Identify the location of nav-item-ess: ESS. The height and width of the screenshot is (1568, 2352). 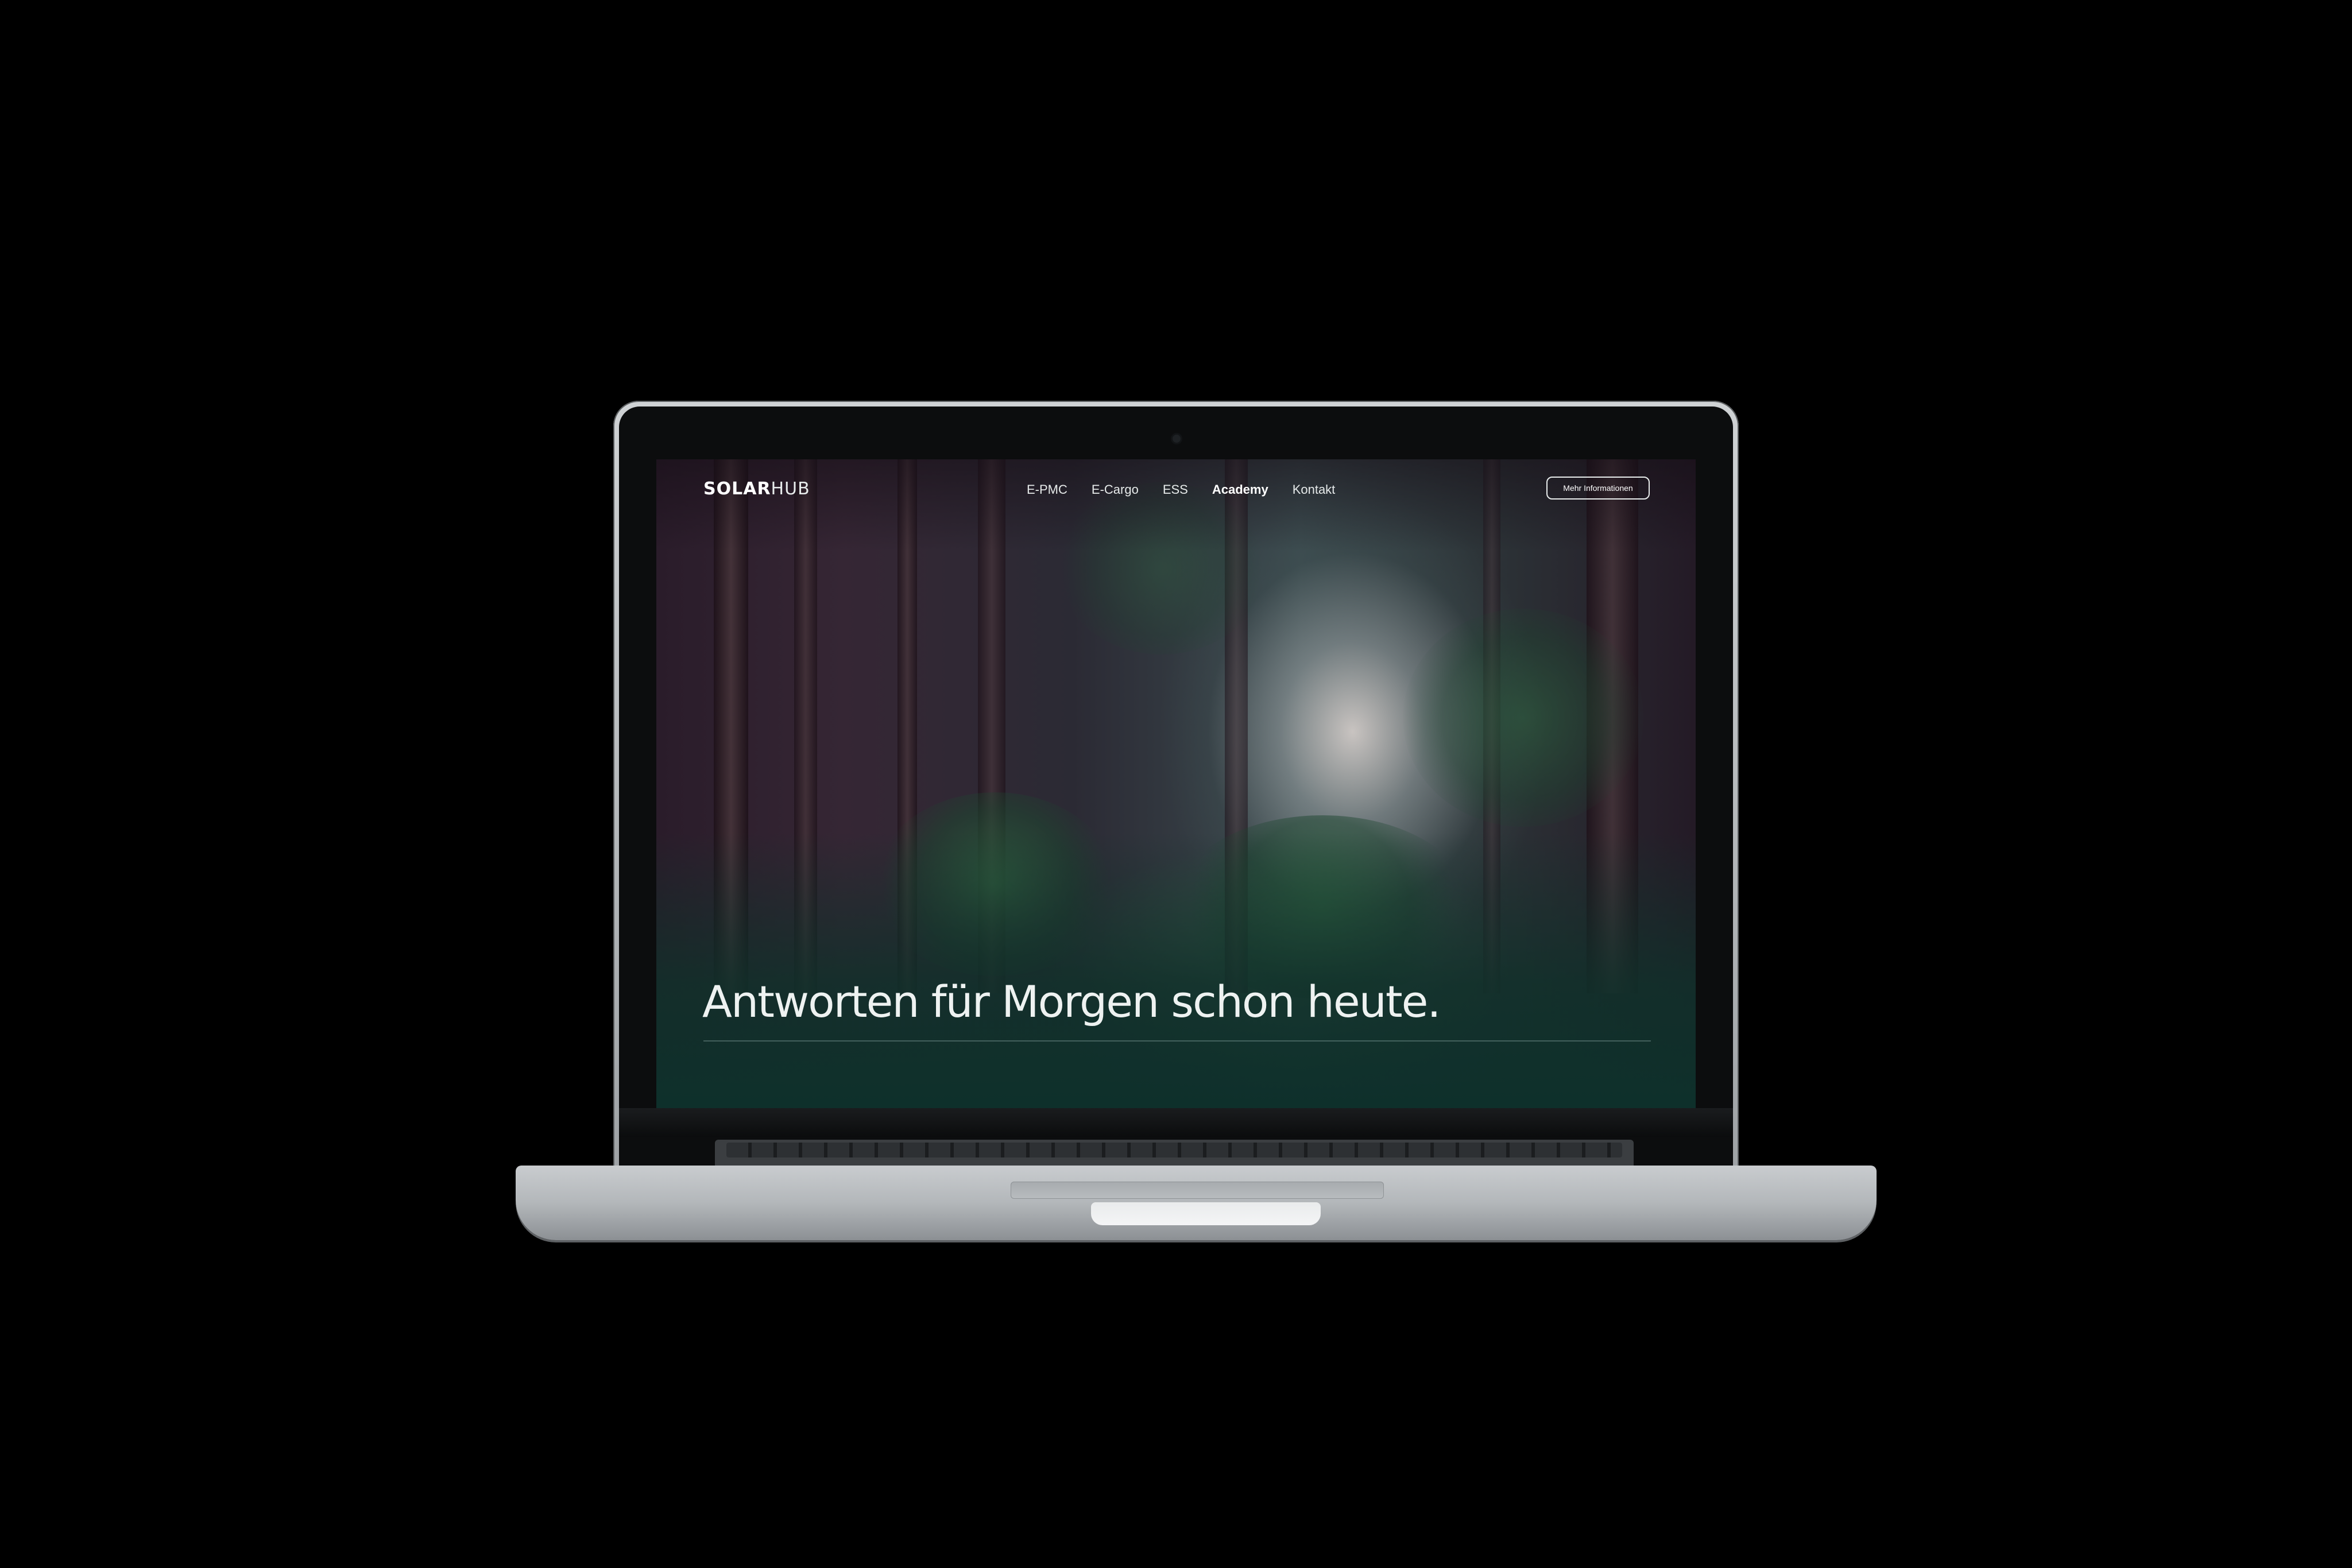
(1175, 490).